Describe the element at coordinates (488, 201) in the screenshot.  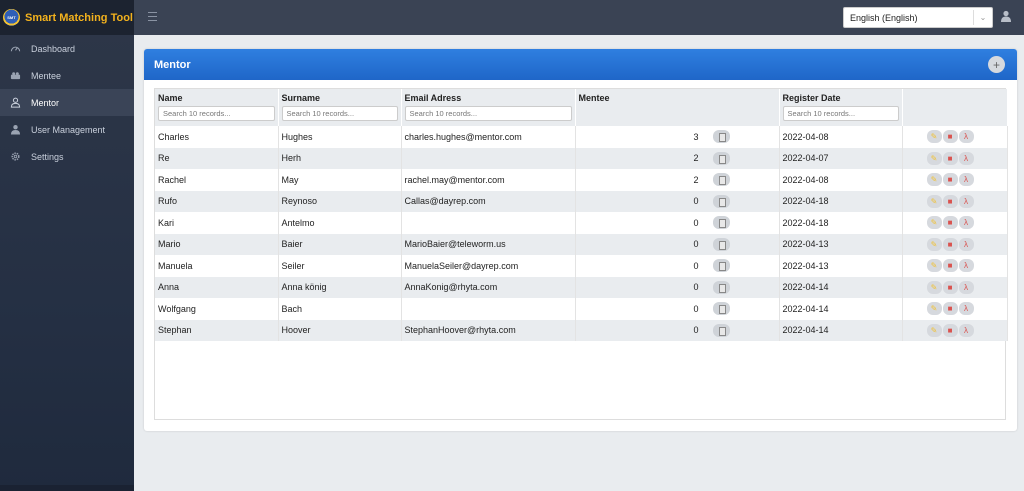
I see `cell-email: Callas@dayrep.com` at that location.